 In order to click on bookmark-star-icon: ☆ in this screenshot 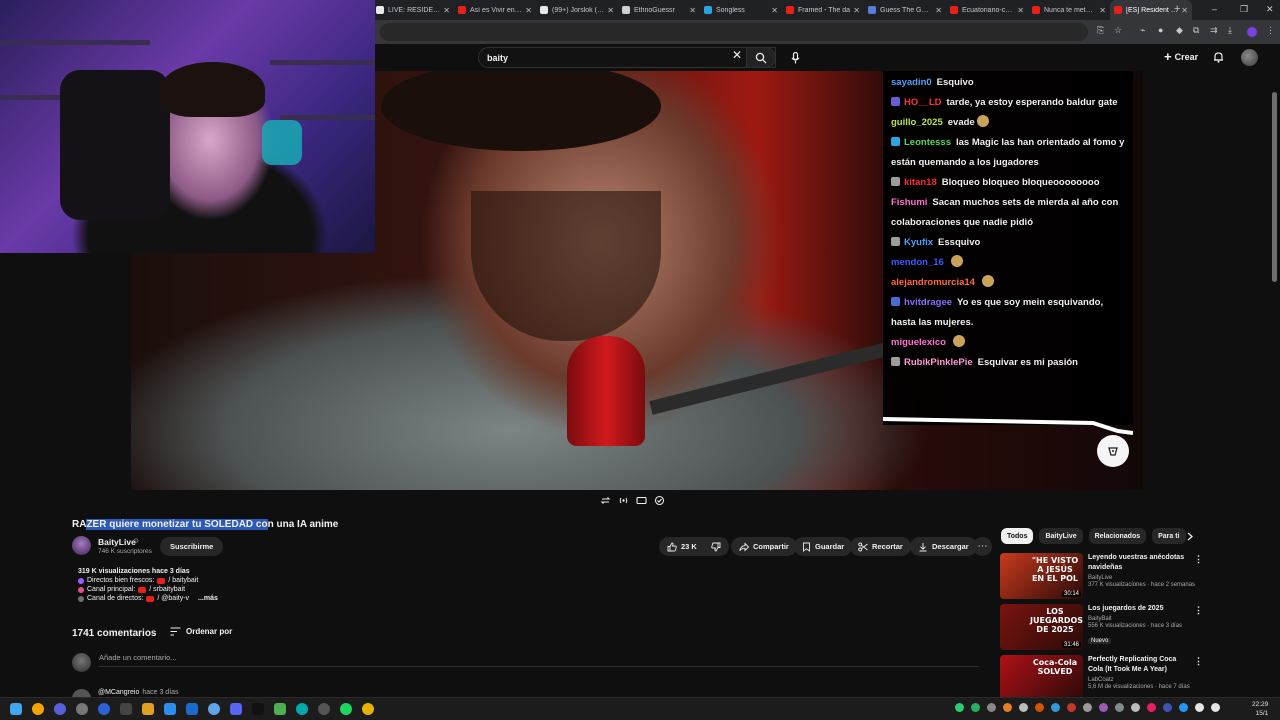, I will do `click(1118, 30)`.